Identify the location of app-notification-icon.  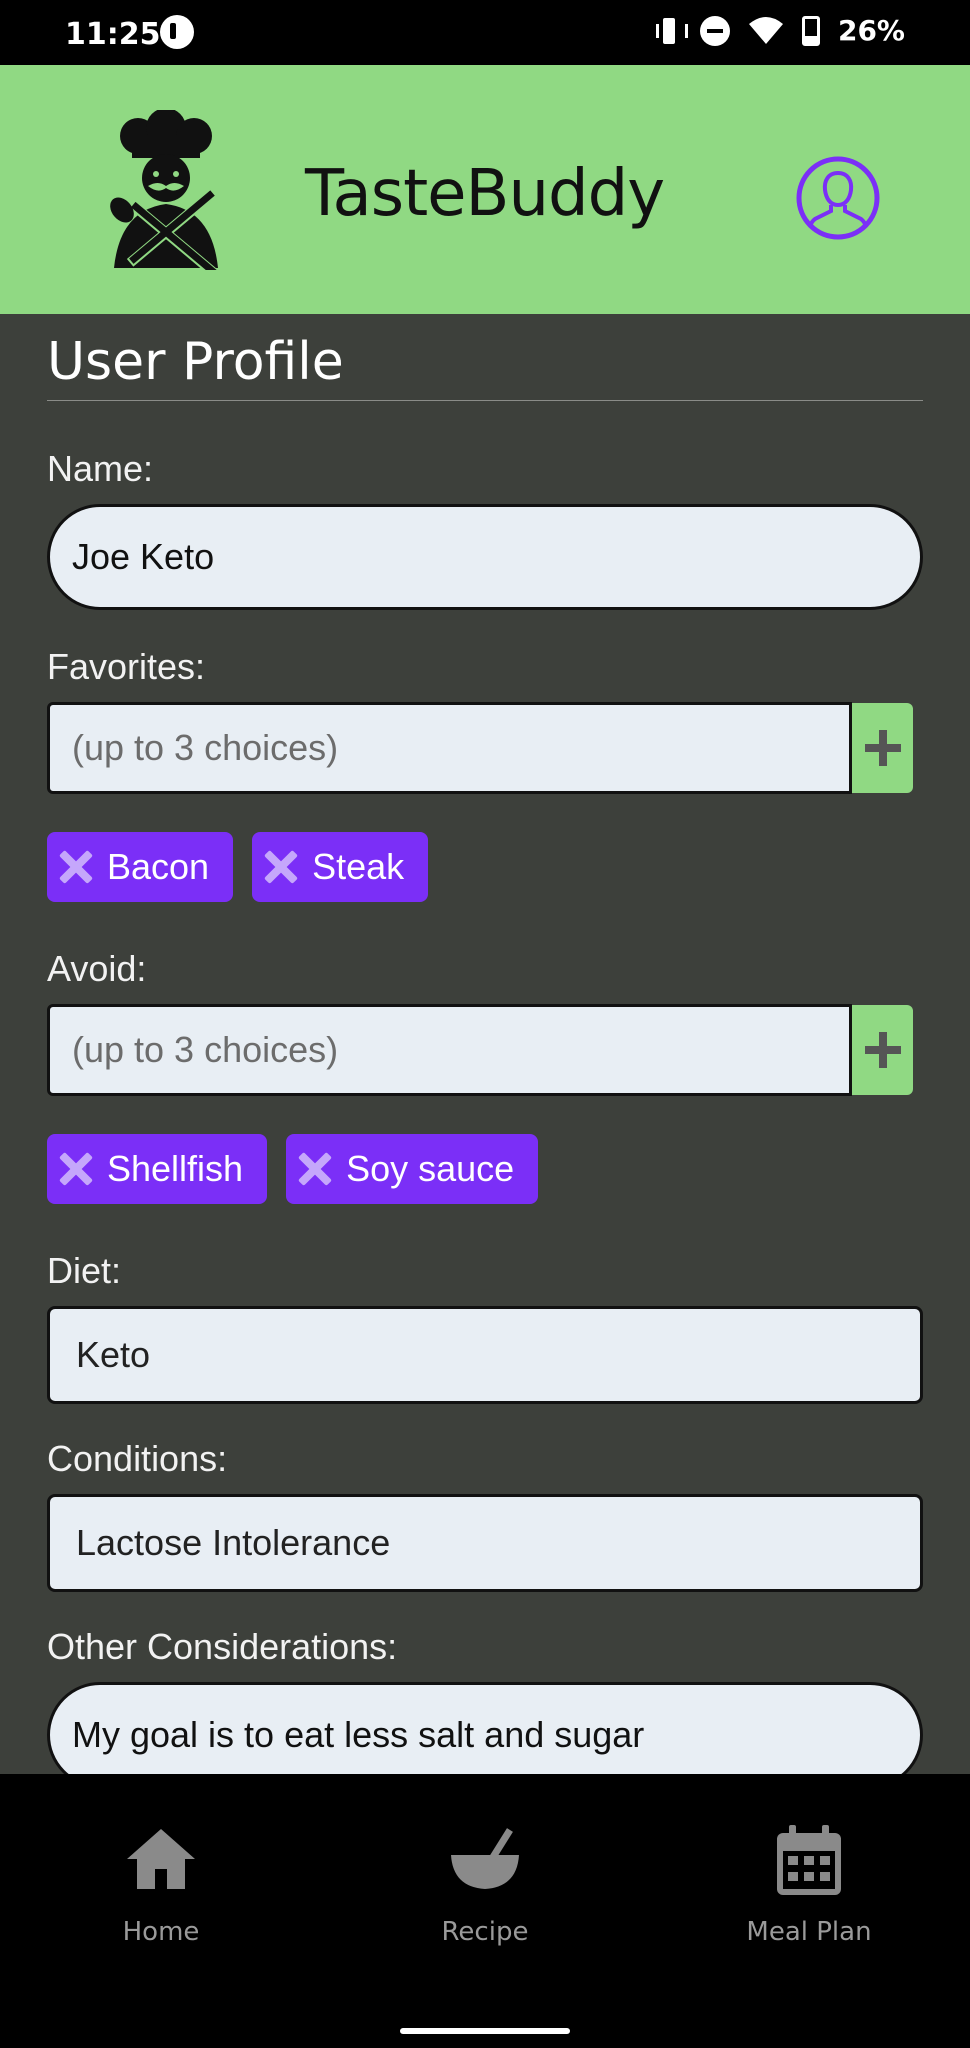
(177, 32).